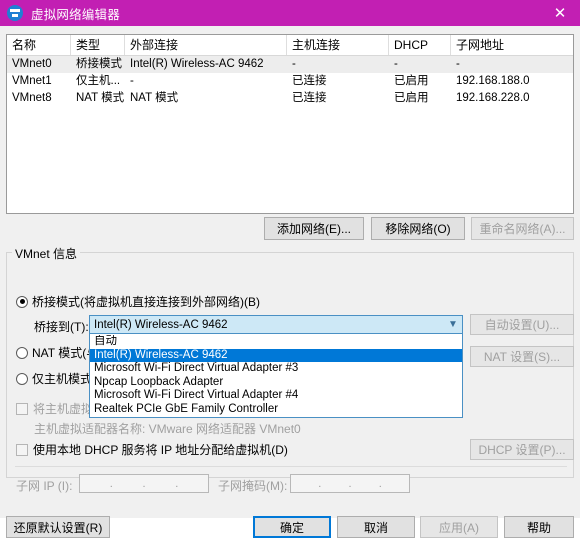 This screenshot has width=580, height=538. I want to click on vmnet-info-group-title: VMnet 信息, so click(46, 253).